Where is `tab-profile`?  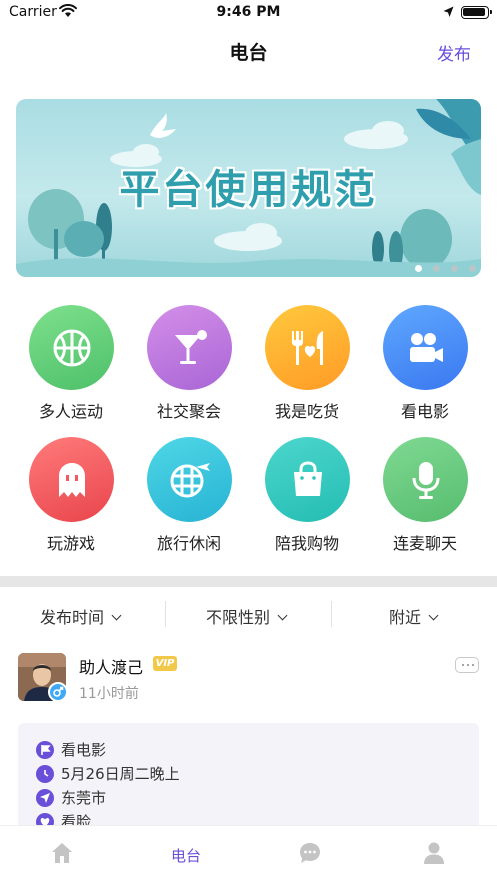 tab-profile is located at coordinates (434, 854).